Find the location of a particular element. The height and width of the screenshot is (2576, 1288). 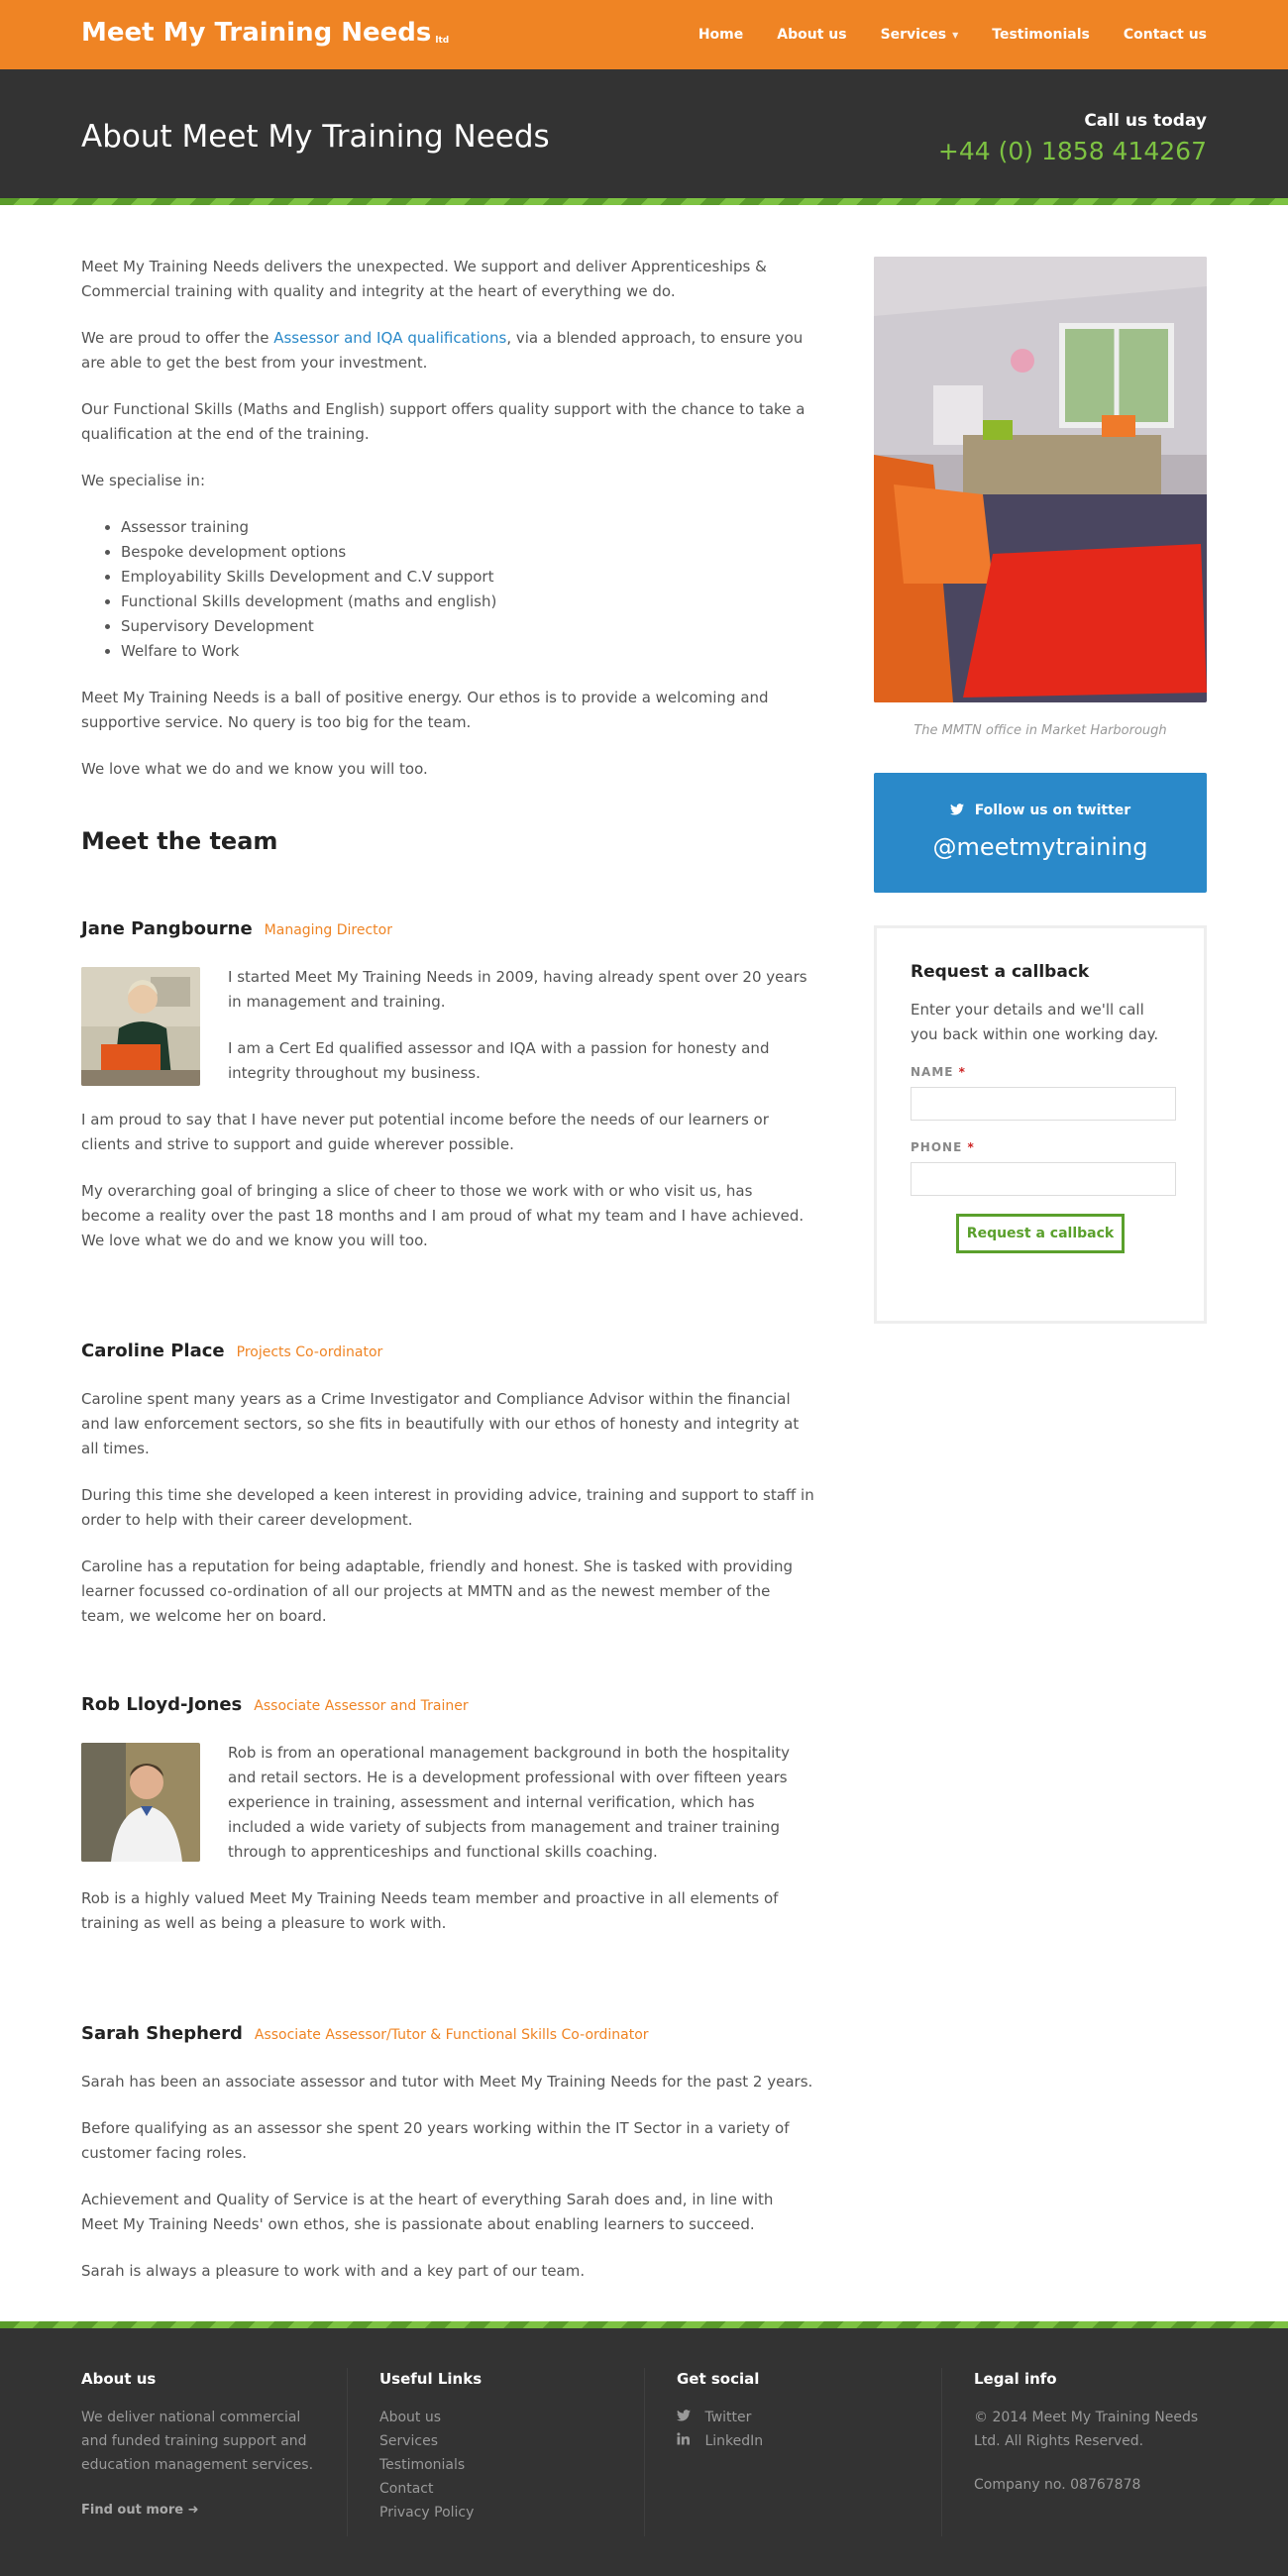

linkedin-icon is located at coordinates (684, 2437).